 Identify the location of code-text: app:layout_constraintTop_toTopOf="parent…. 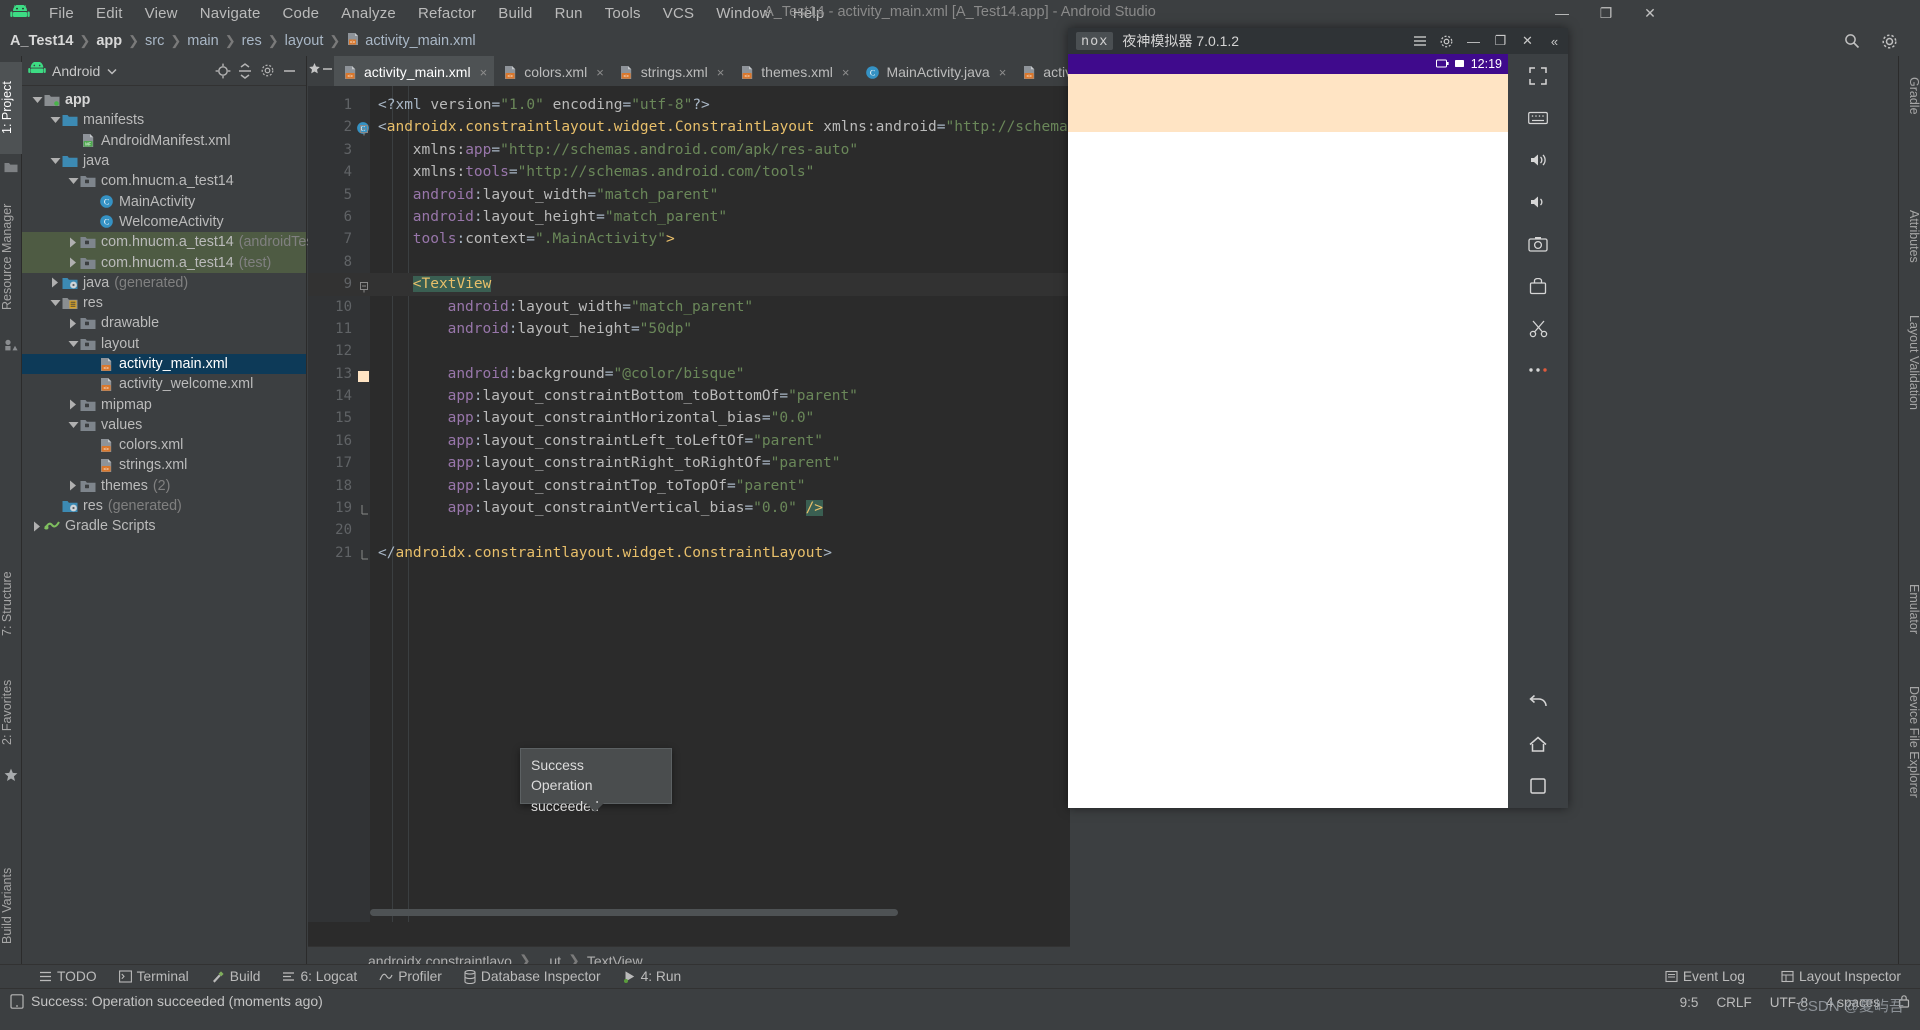
(627, 486).